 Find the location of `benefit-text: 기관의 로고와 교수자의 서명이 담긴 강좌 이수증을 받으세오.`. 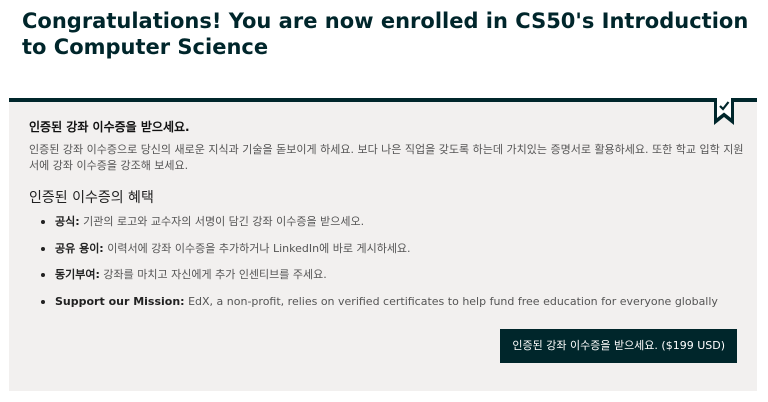

benefit-text: 기관의 로고와 교수자의 서명이 담긴 강좌 이수증을 받으세오. is located at coordinates (222, 221).